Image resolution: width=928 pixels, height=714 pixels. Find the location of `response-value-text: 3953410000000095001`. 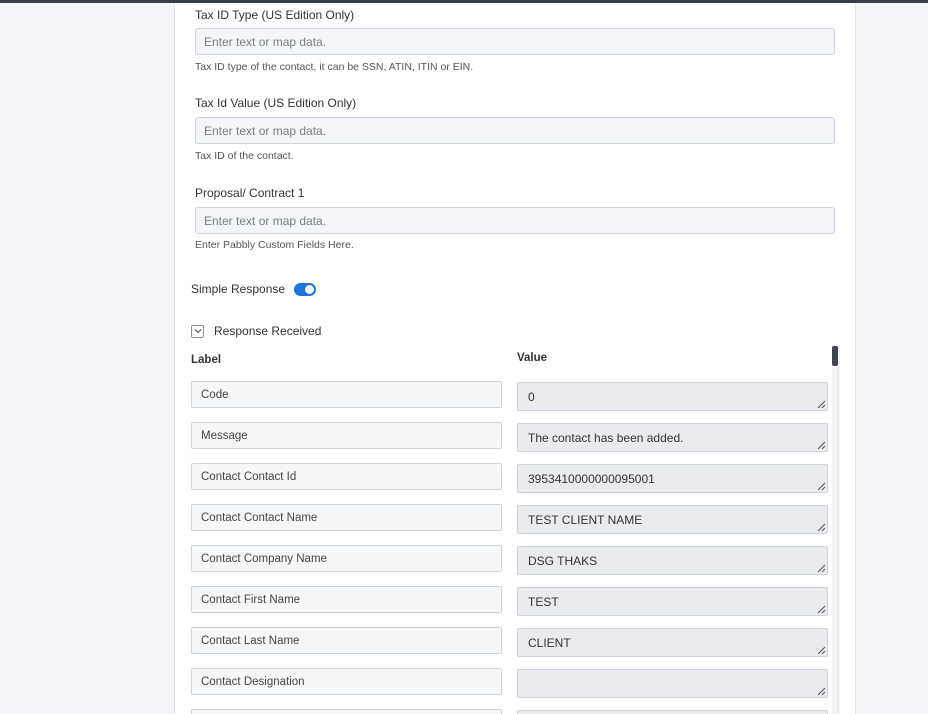

response-value-text: 3953410000000095001 is located at coordinates (591, 479).